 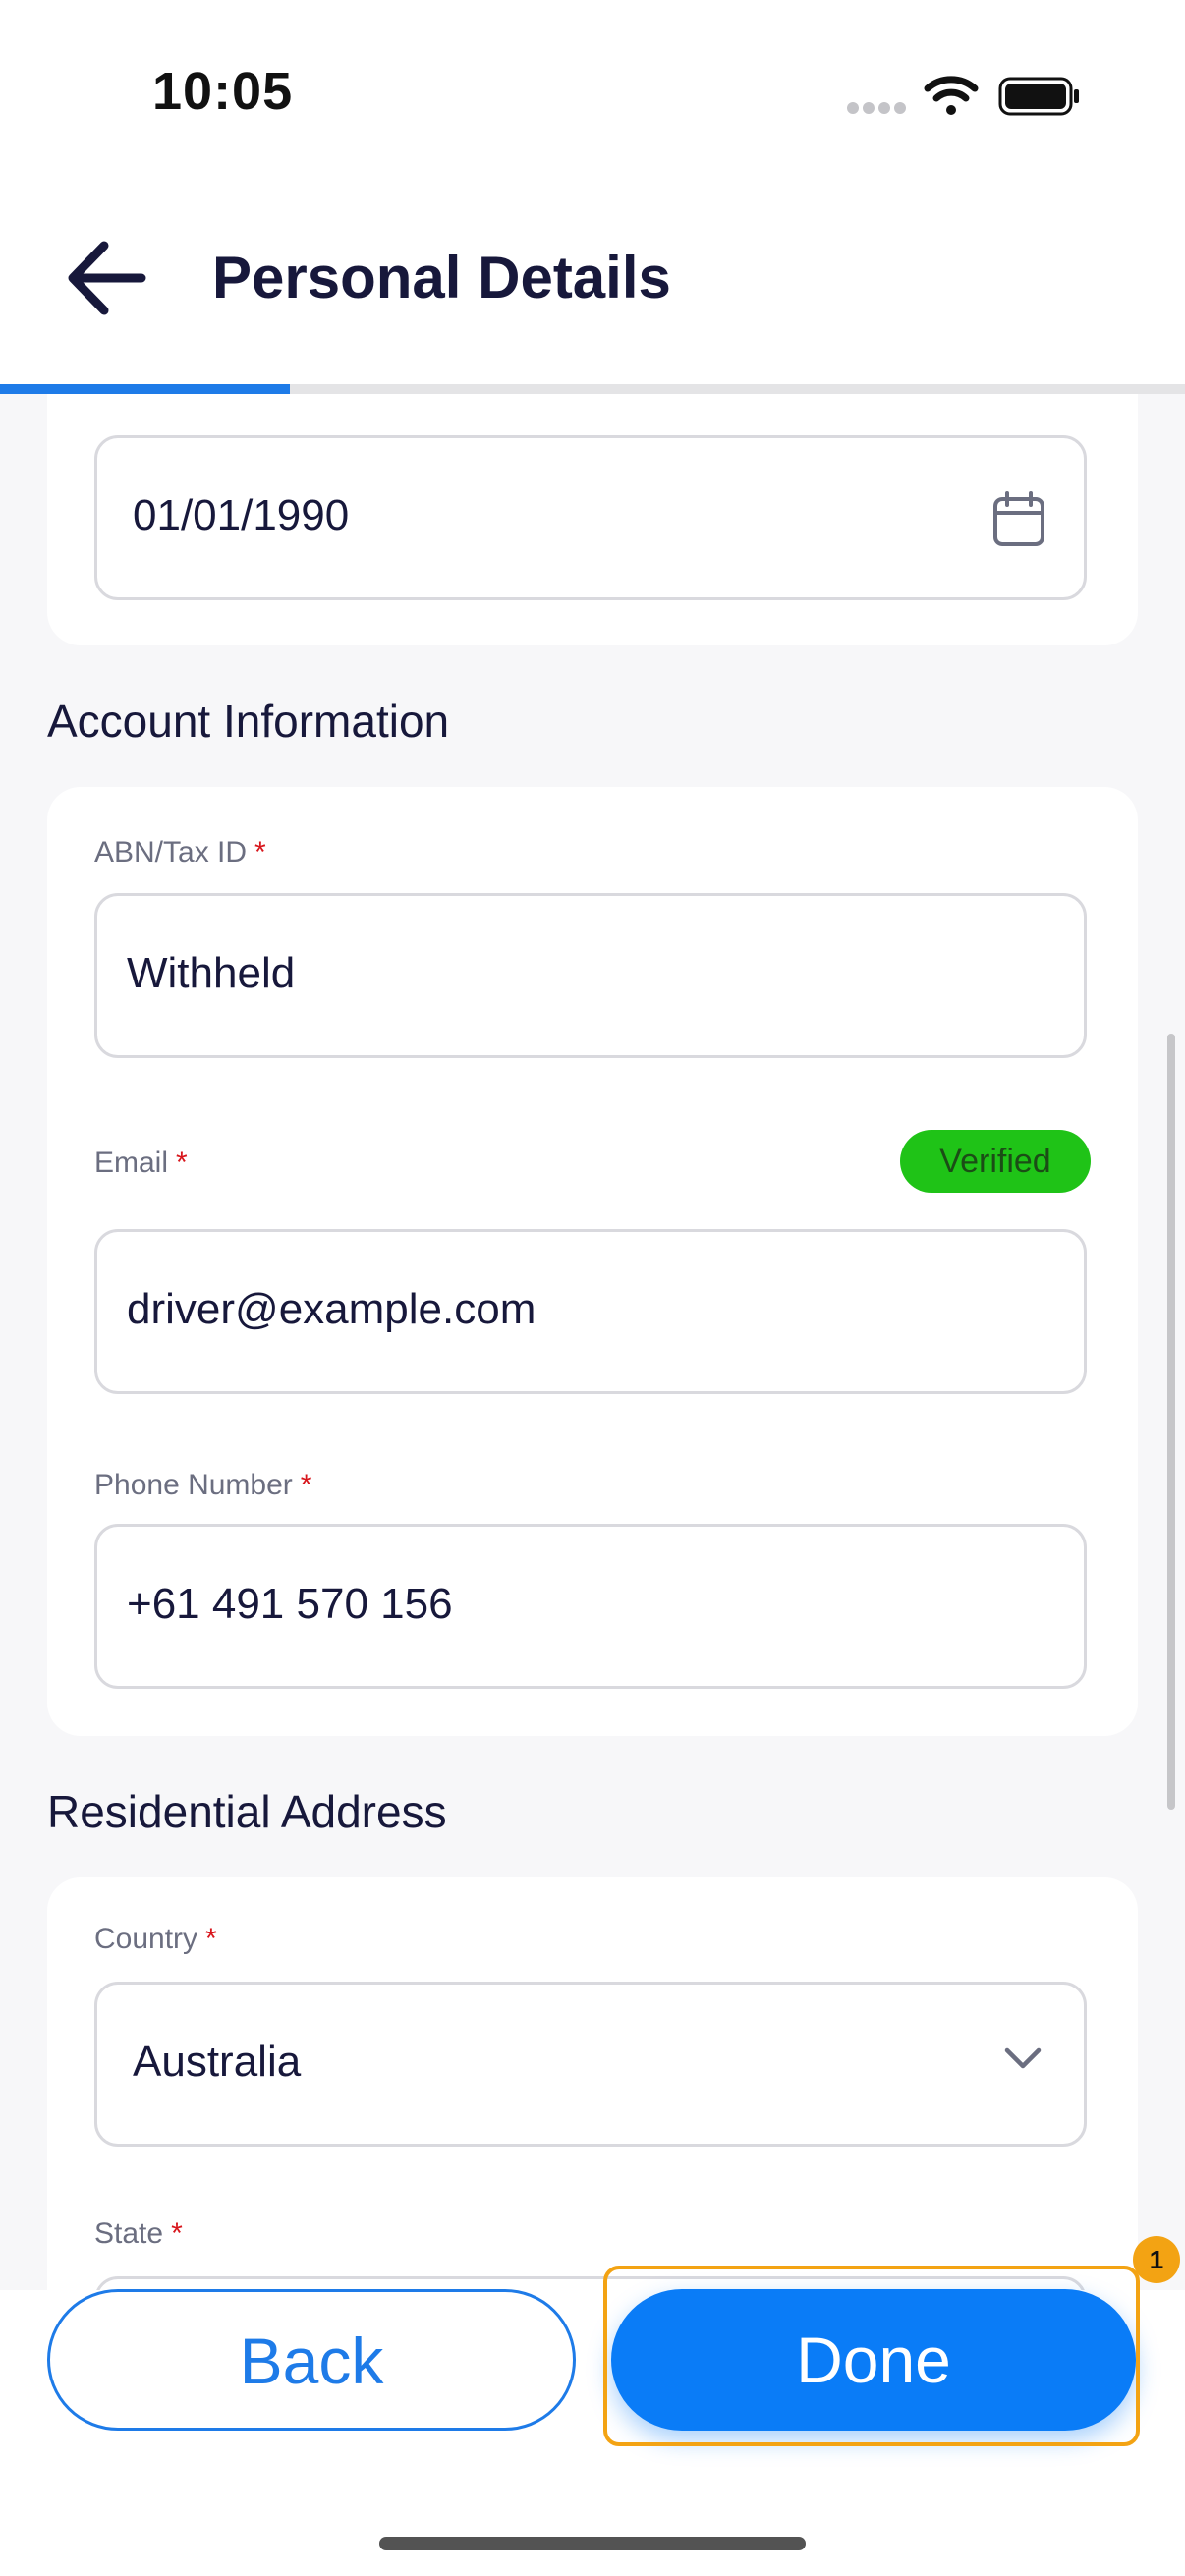 I want to click on highlight-frame, so click(x=872, y=2356).